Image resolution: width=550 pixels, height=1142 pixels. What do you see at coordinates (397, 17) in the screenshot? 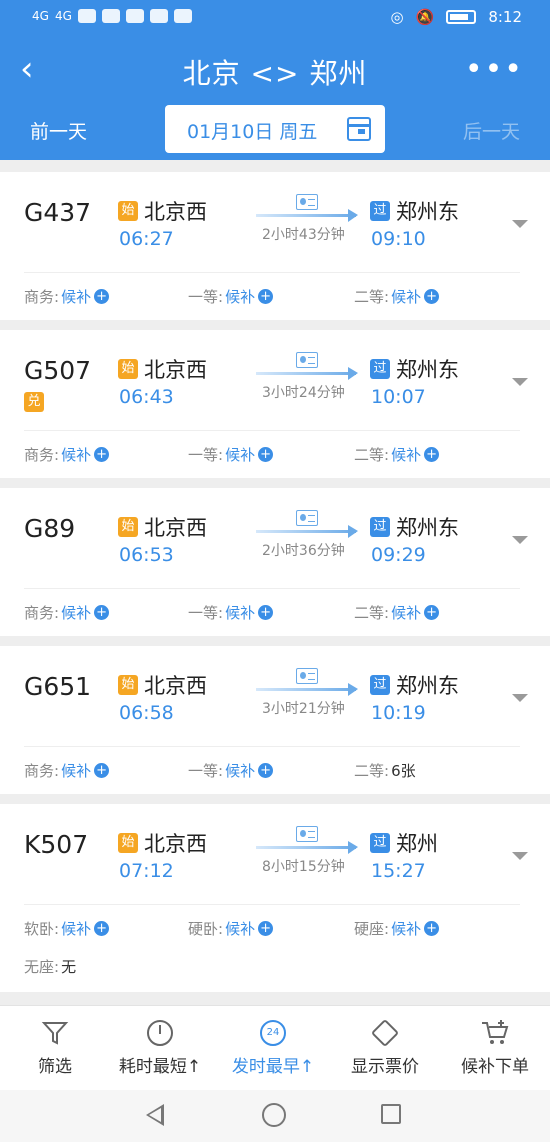
I see `location-icon: ◎` at bounding box center [397, 17].